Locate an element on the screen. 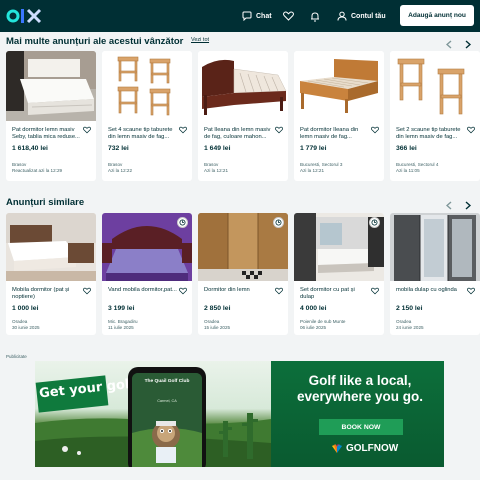  listing-price: 366 lei is located at coordinates (406, 148).